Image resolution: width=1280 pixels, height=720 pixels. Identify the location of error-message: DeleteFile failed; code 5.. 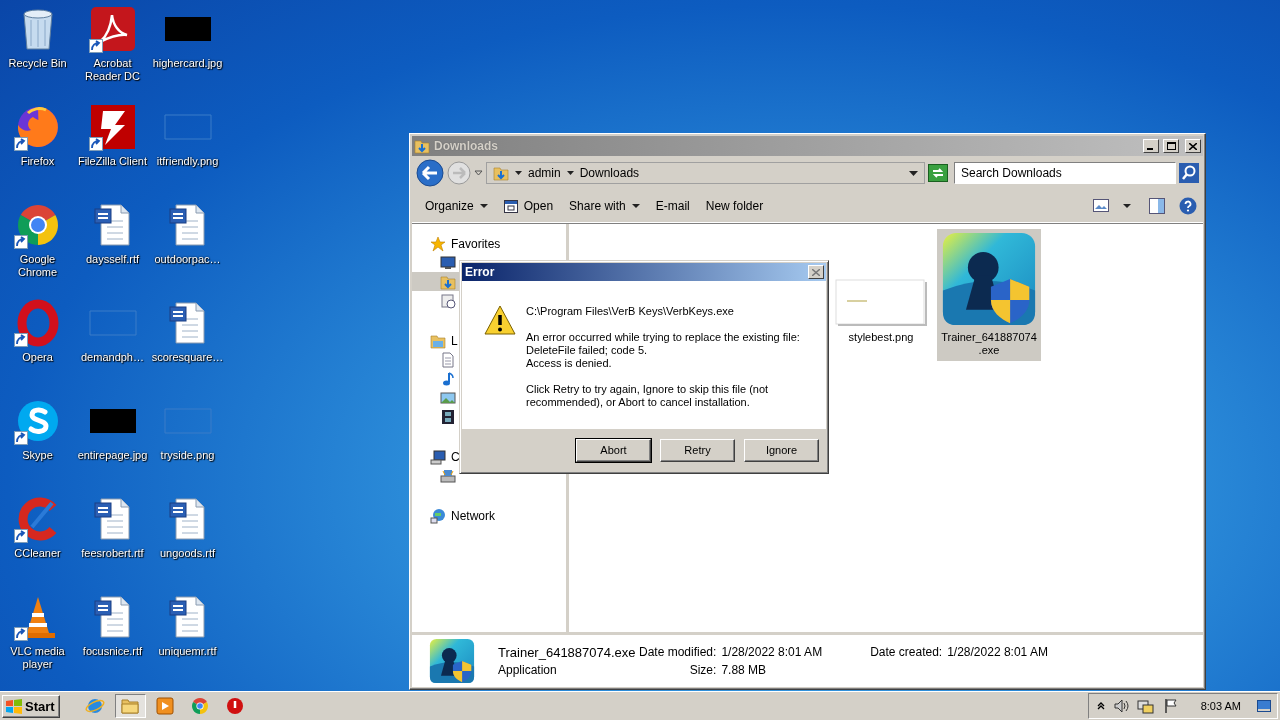
(587, 350).